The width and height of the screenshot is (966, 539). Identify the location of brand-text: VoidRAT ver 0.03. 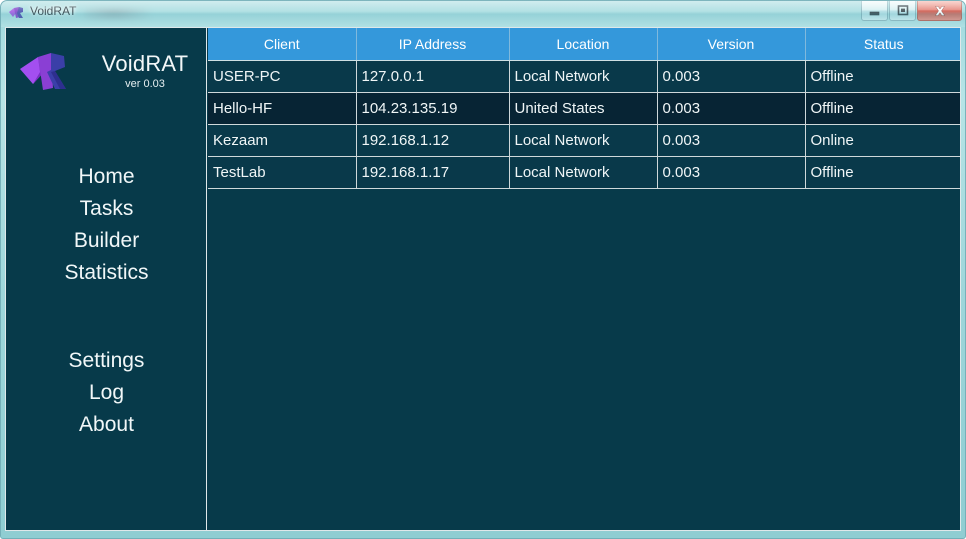
(145, 70).